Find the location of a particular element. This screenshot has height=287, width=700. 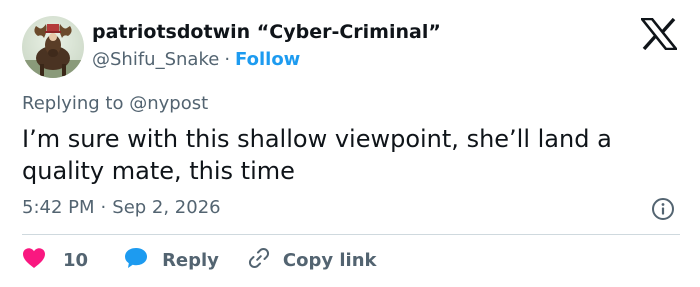

action-bar: 10 Reply Copy link is located at coordinates (199, 260).